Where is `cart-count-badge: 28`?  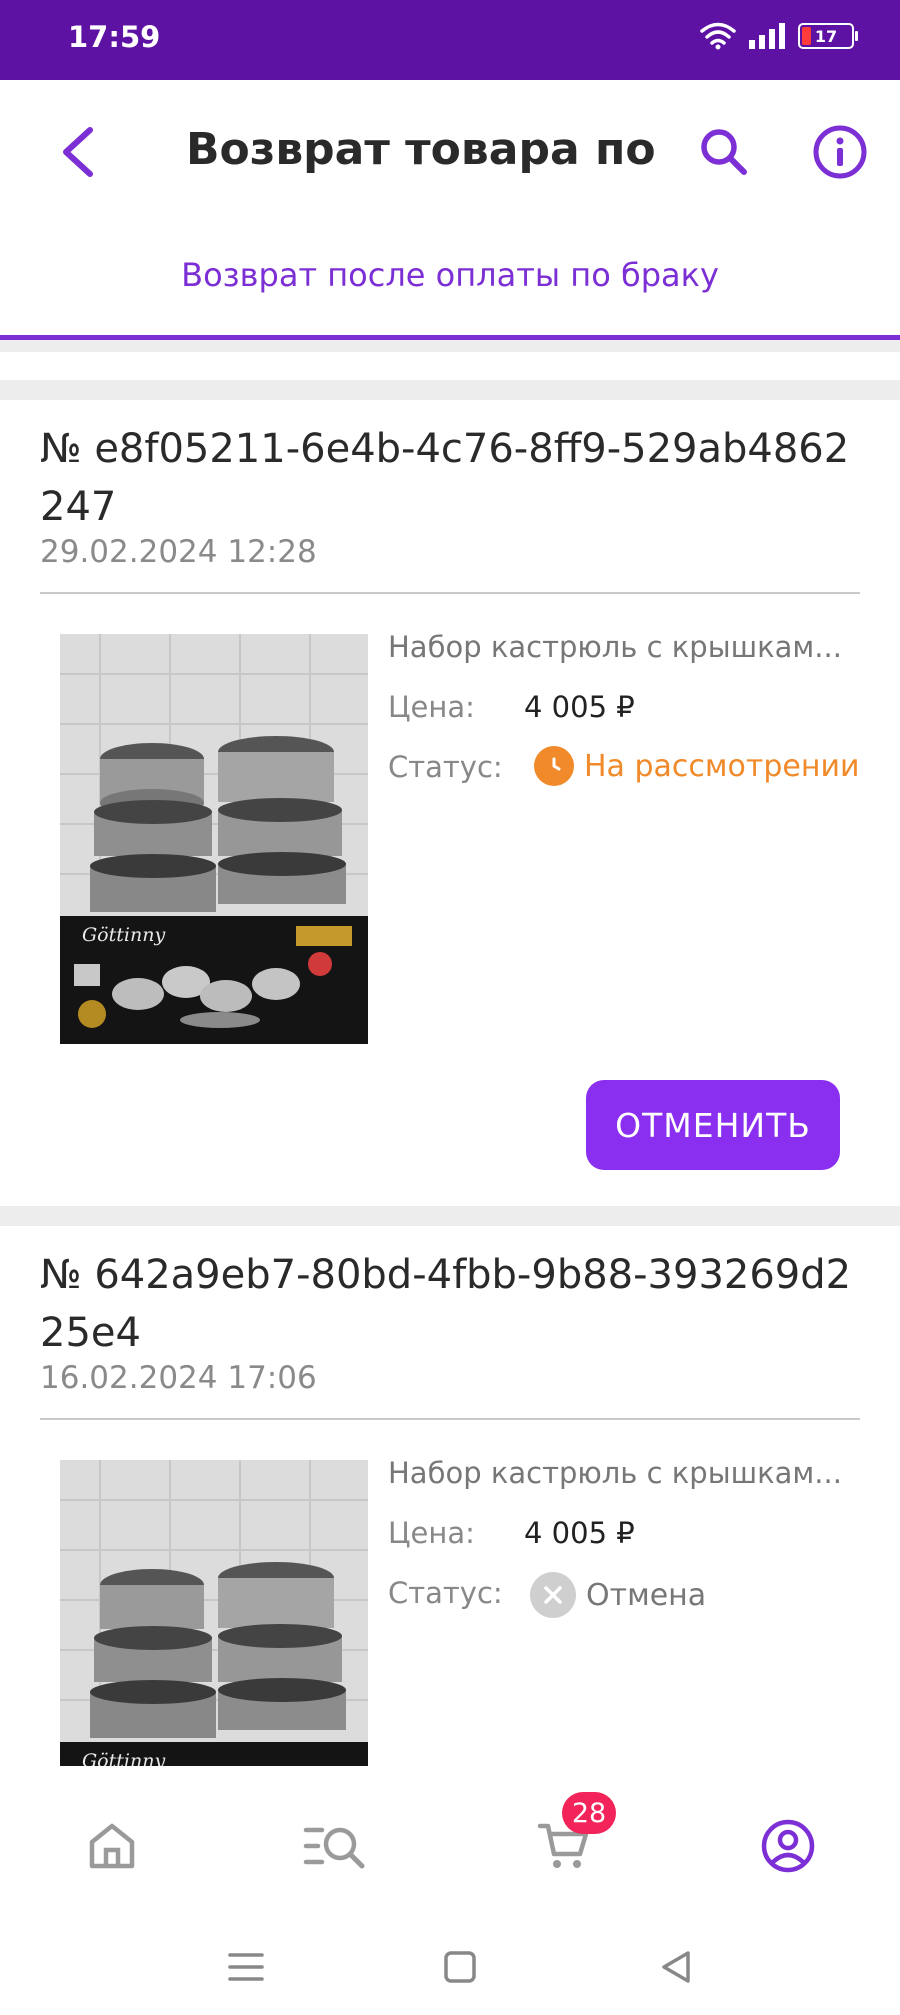 cart-count-badge: 28 is located at coordinates (589, 1813).